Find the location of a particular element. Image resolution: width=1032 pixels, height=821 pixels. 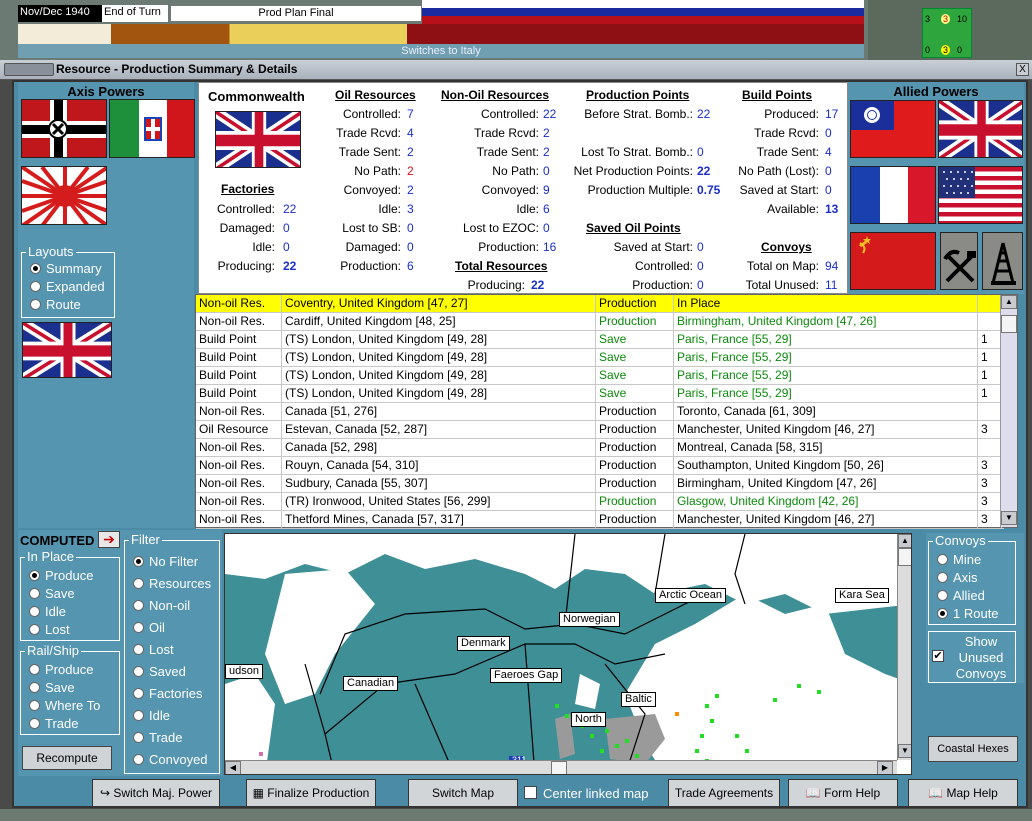

option-label: Convoyed is located at coordinates (178, 759).